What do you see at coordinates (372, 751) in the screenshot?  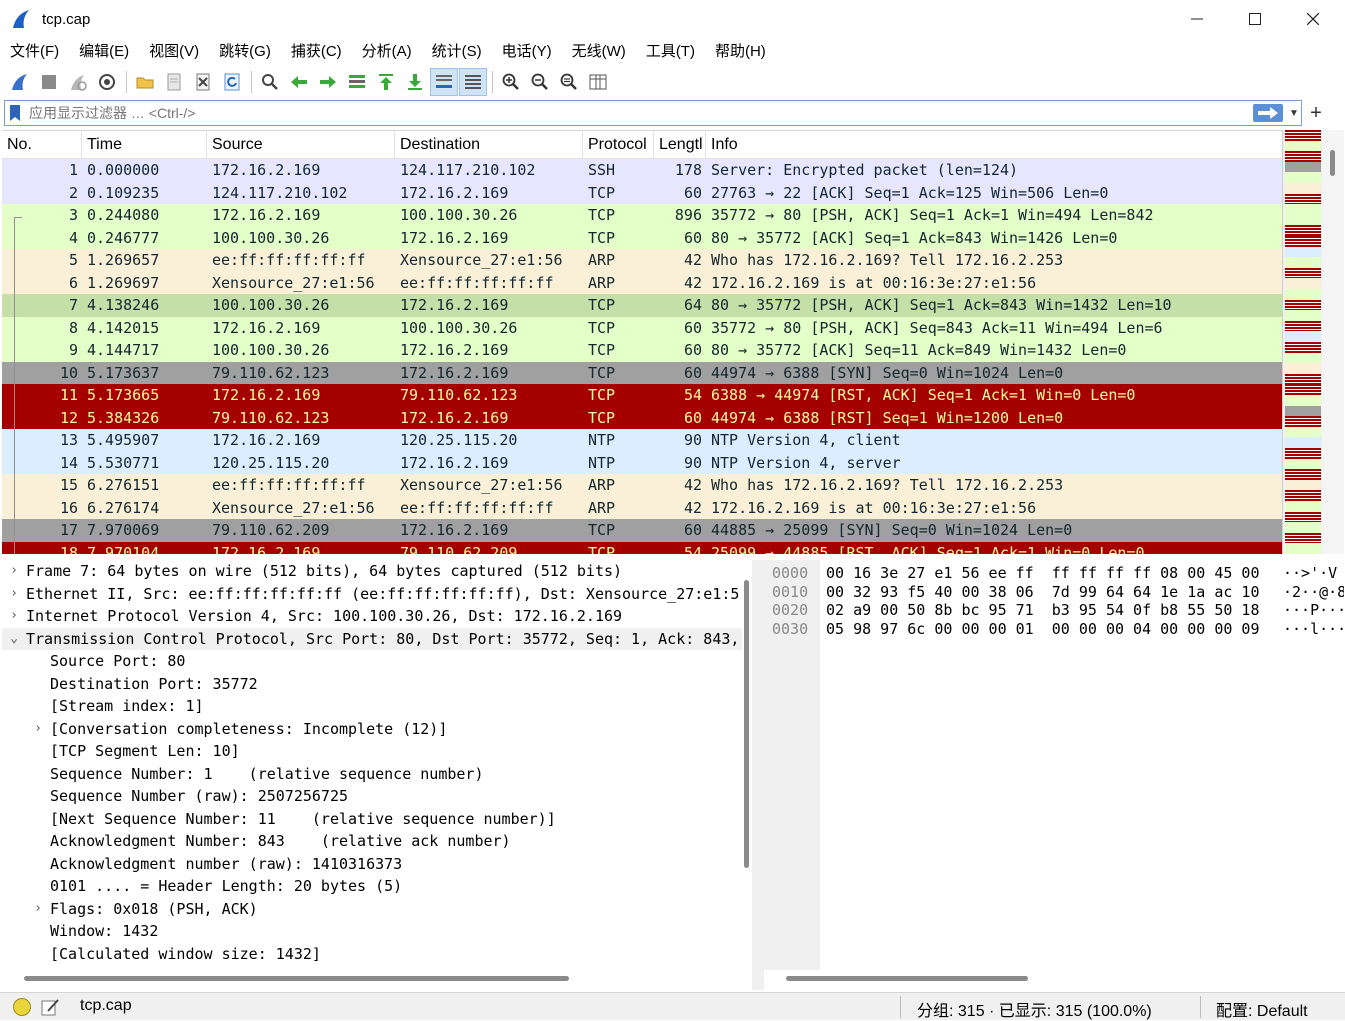 I see `detail-tree-item: [TCP Segment Len: 10]` at bounding box center [372, 751].